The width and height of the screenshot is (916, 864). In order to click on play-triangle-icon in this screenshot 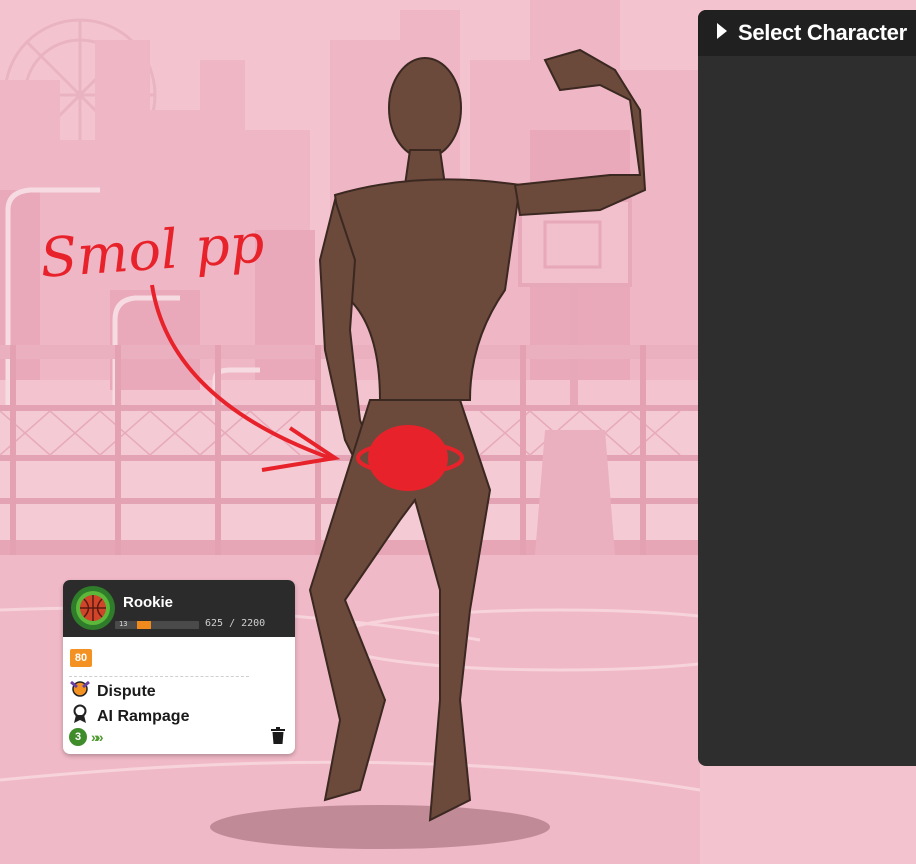, I will do `click(722, 33)`.